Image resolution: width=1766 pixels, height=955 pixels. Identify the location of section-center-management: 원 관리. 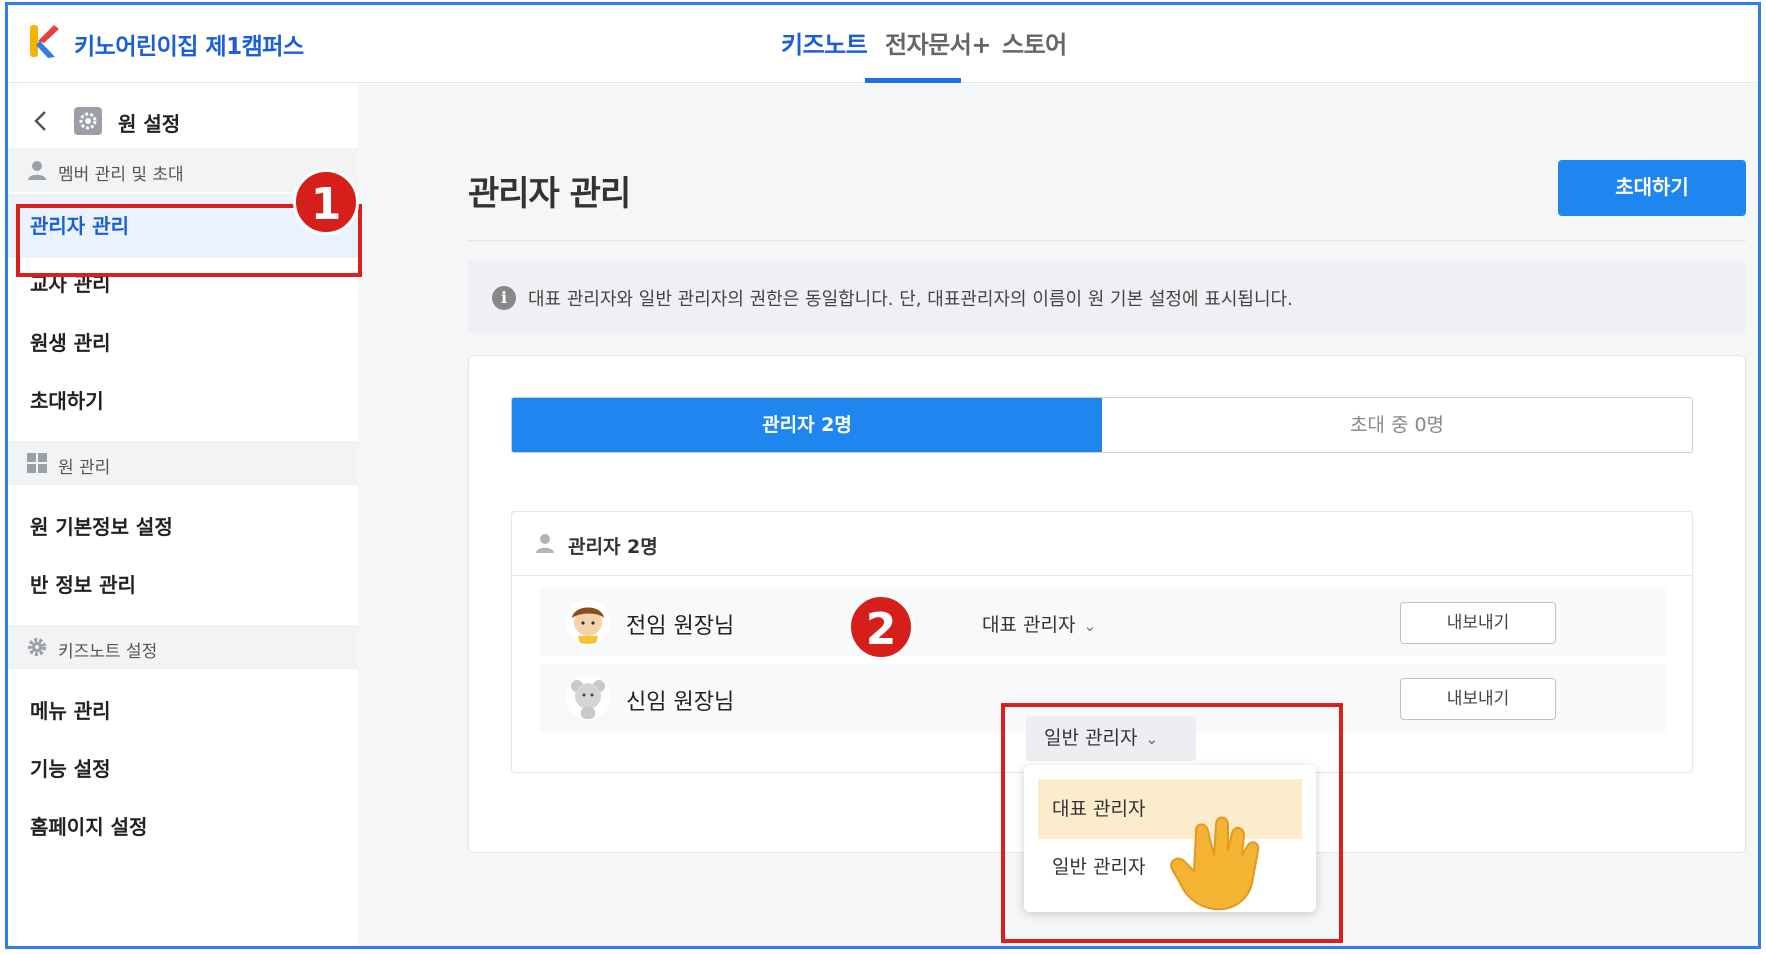
(183, 463).